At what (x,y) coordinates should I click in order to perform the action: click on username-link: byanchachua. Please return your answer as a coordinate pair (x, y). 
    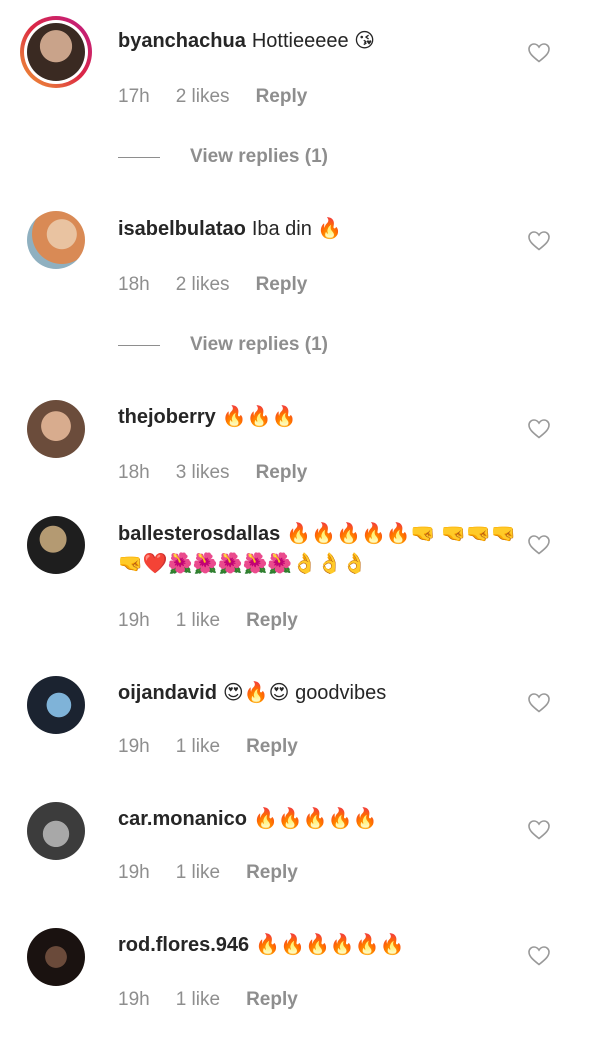
    Looking at the image, I should click on (182, 41).